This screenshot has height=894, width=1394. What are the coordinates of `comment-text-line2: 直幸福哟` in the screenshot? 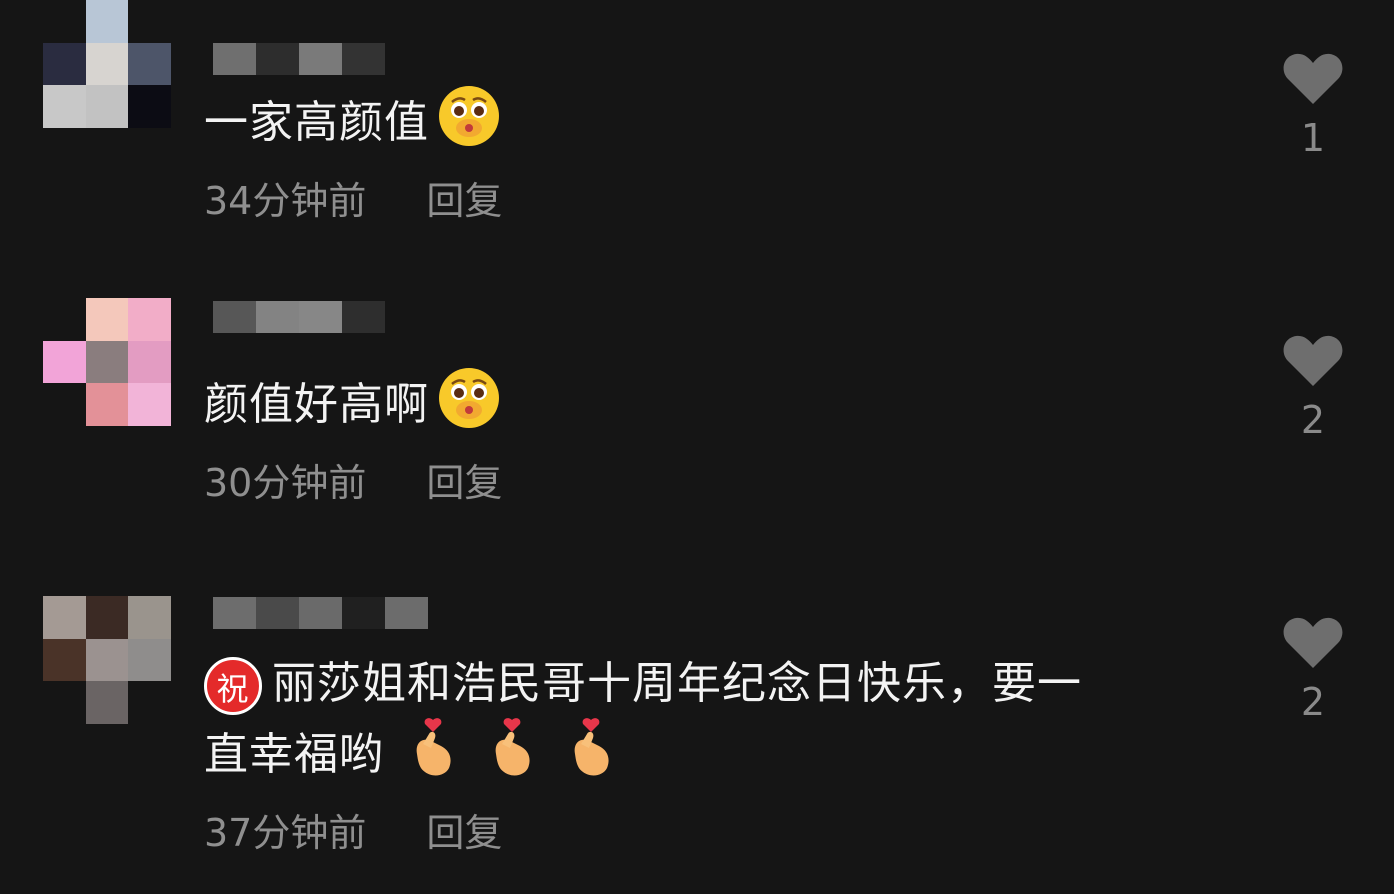 It's located at (412, 757).